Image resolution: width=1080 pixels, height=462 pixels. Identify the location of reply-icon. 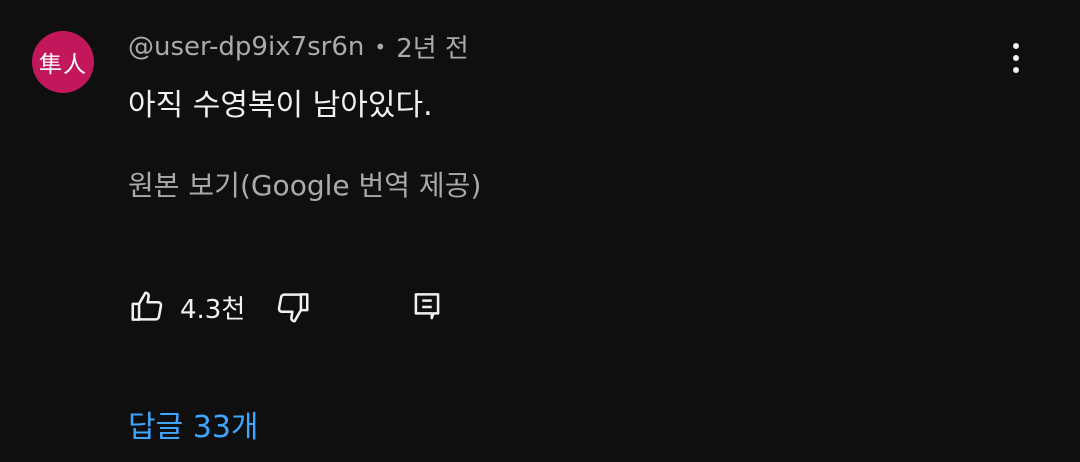
(427, 306).